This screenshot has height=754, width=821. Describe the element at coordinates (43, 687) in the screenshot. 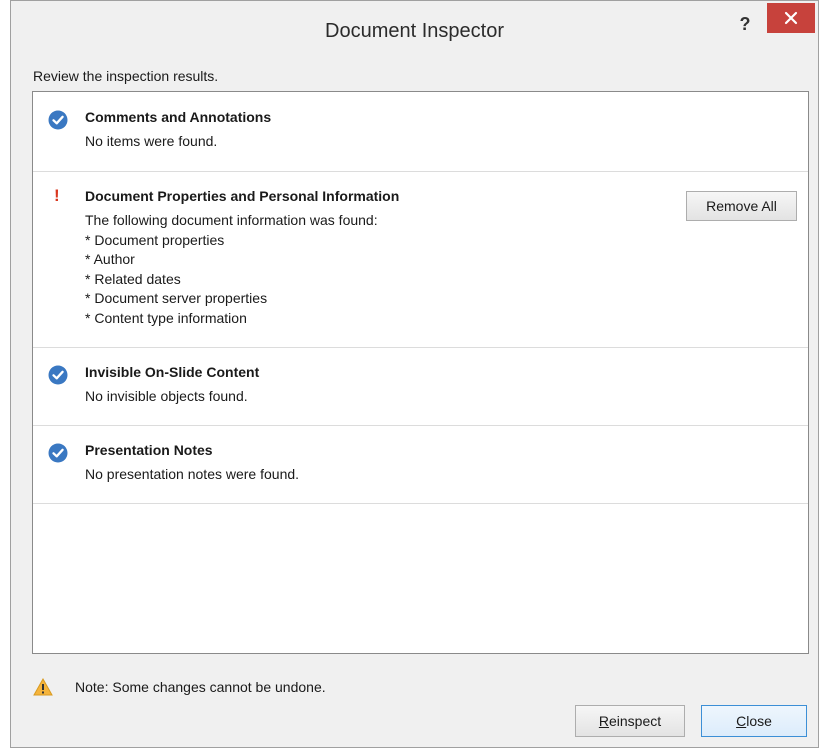

I see `warning-triangle-icon` at that location.